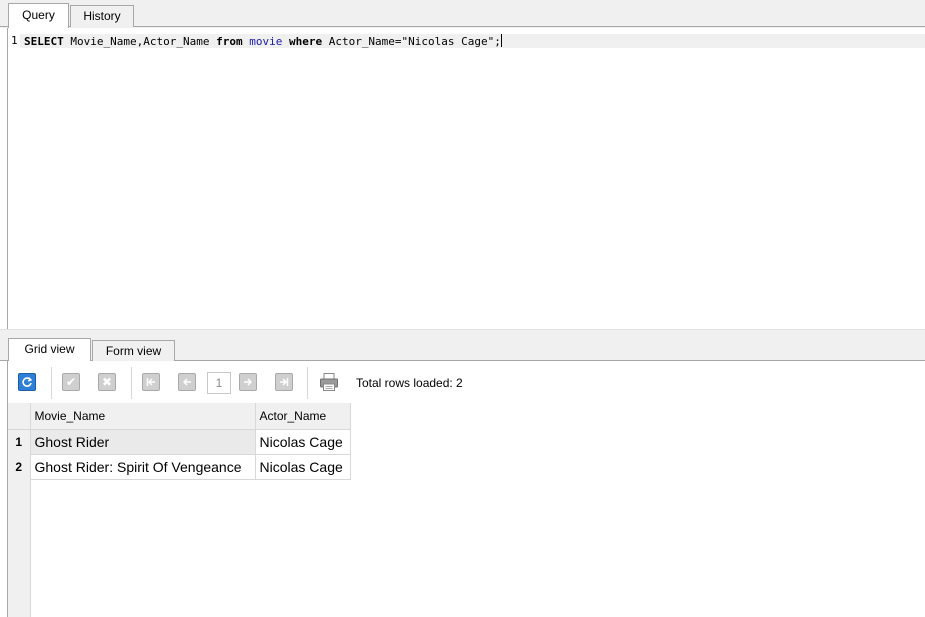 The height and width of the screenshot is (617, 925). What do you see at coordinates (142, 466) in the screenshot?
I see `cell-movie-name: Ghost Rider: Spirit Of Vengeance` at bounding box center [142, 466].